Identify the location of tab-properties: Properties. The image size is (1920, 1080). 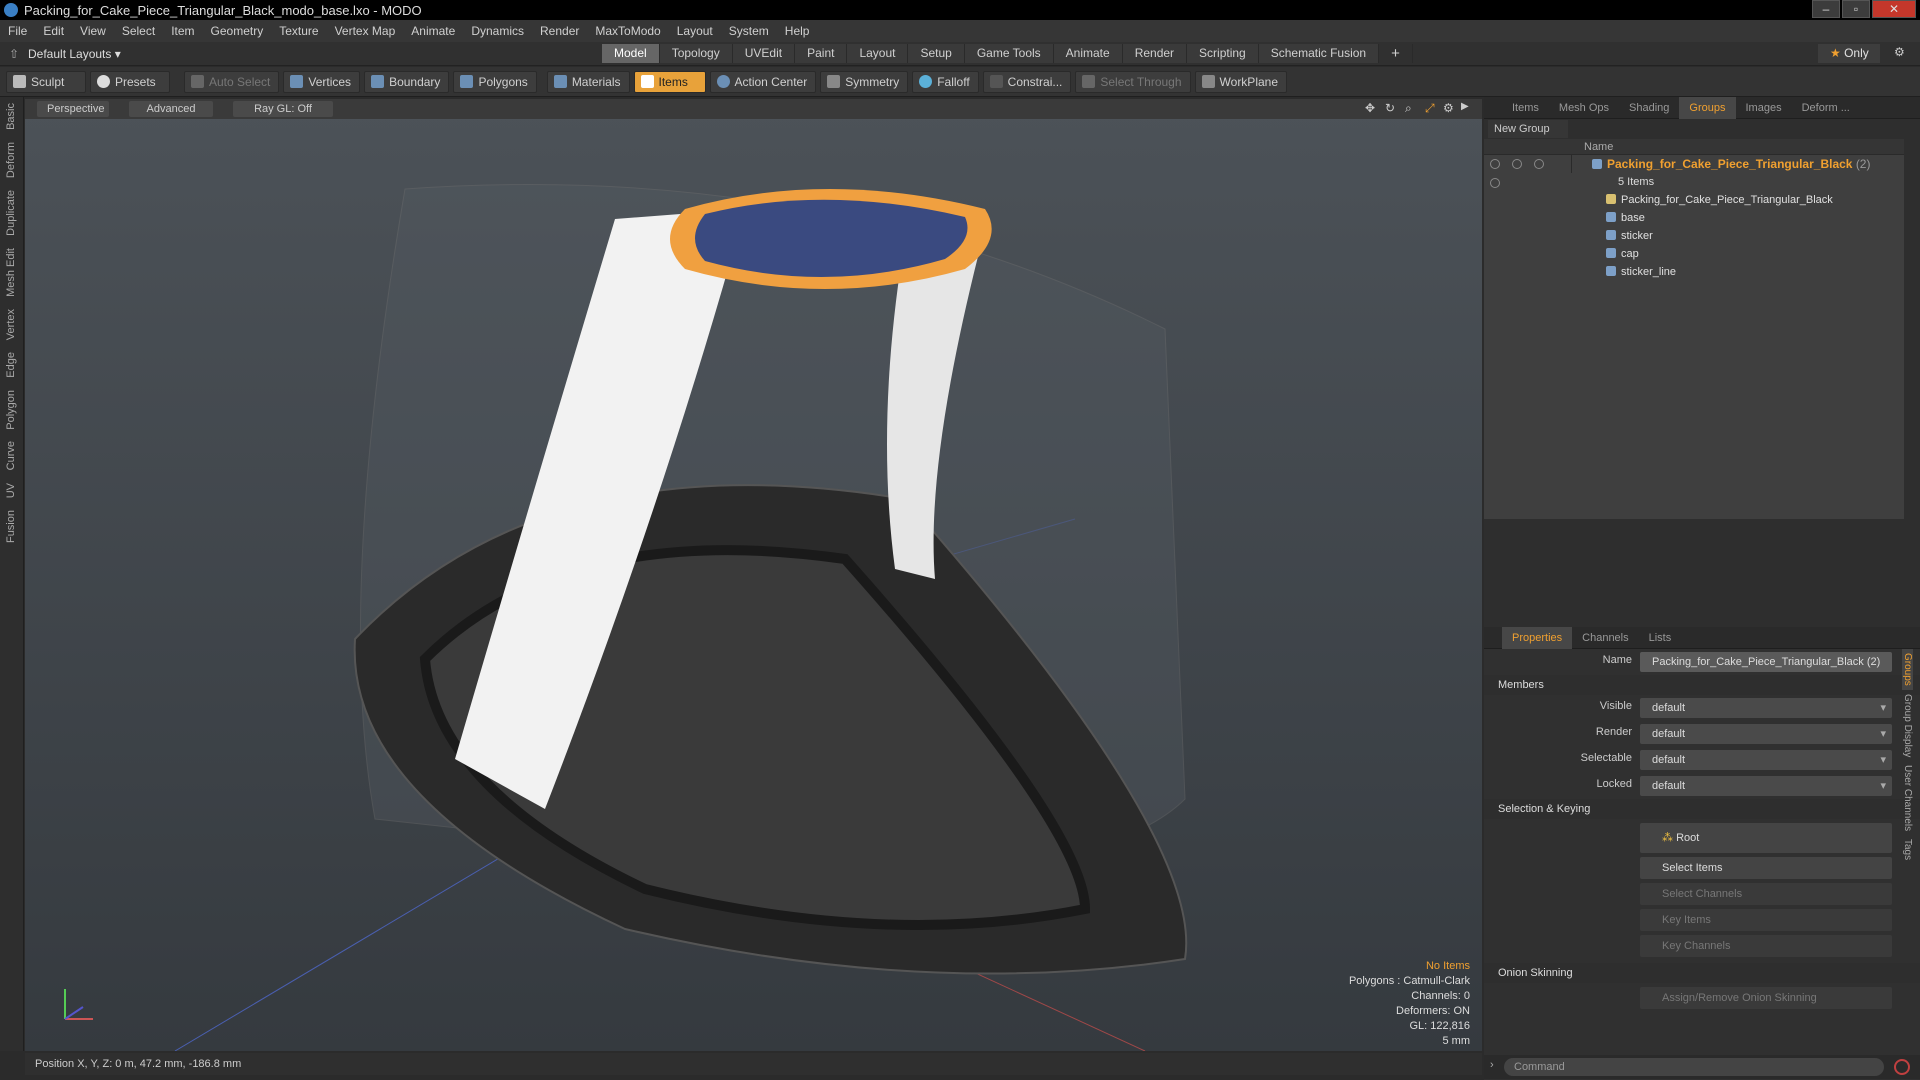
(1537, 637).